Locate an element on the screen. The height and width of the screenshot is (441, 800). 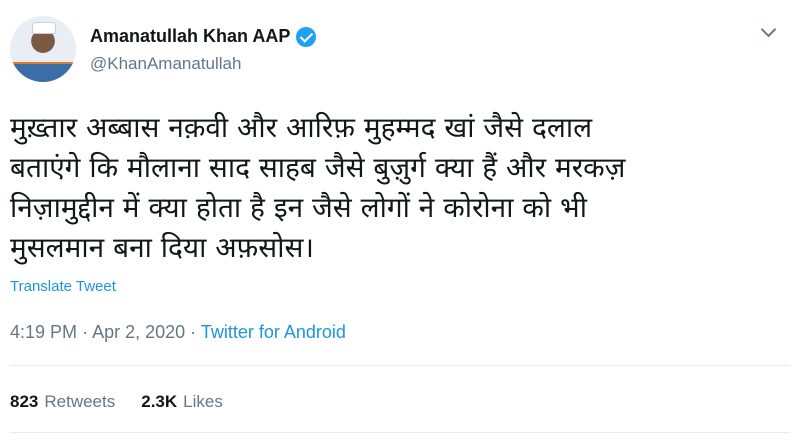
avatar is located at coordinates (43, 49).